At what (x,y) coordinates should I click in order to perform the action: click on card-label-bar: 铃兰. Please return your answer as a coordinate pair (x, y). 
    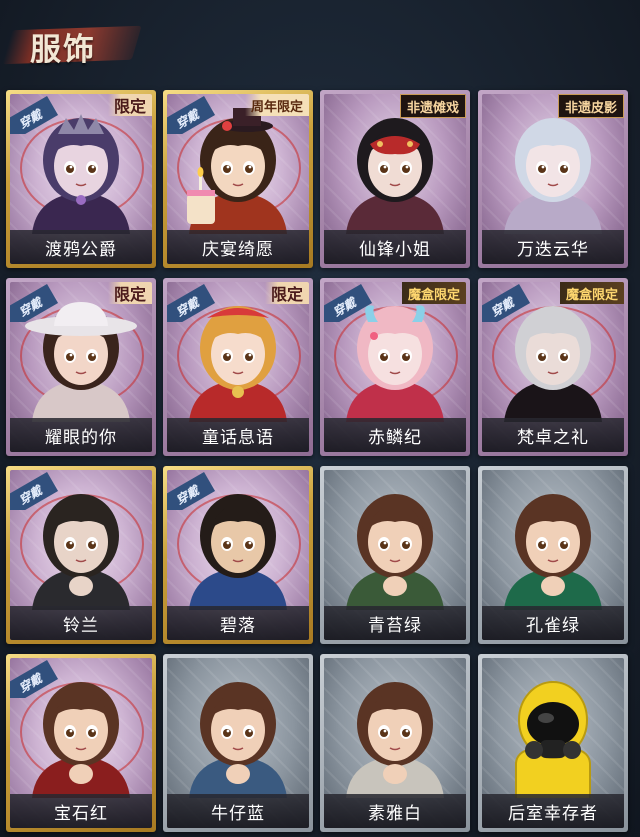
    Looking at the image, I should click on (81, 623).